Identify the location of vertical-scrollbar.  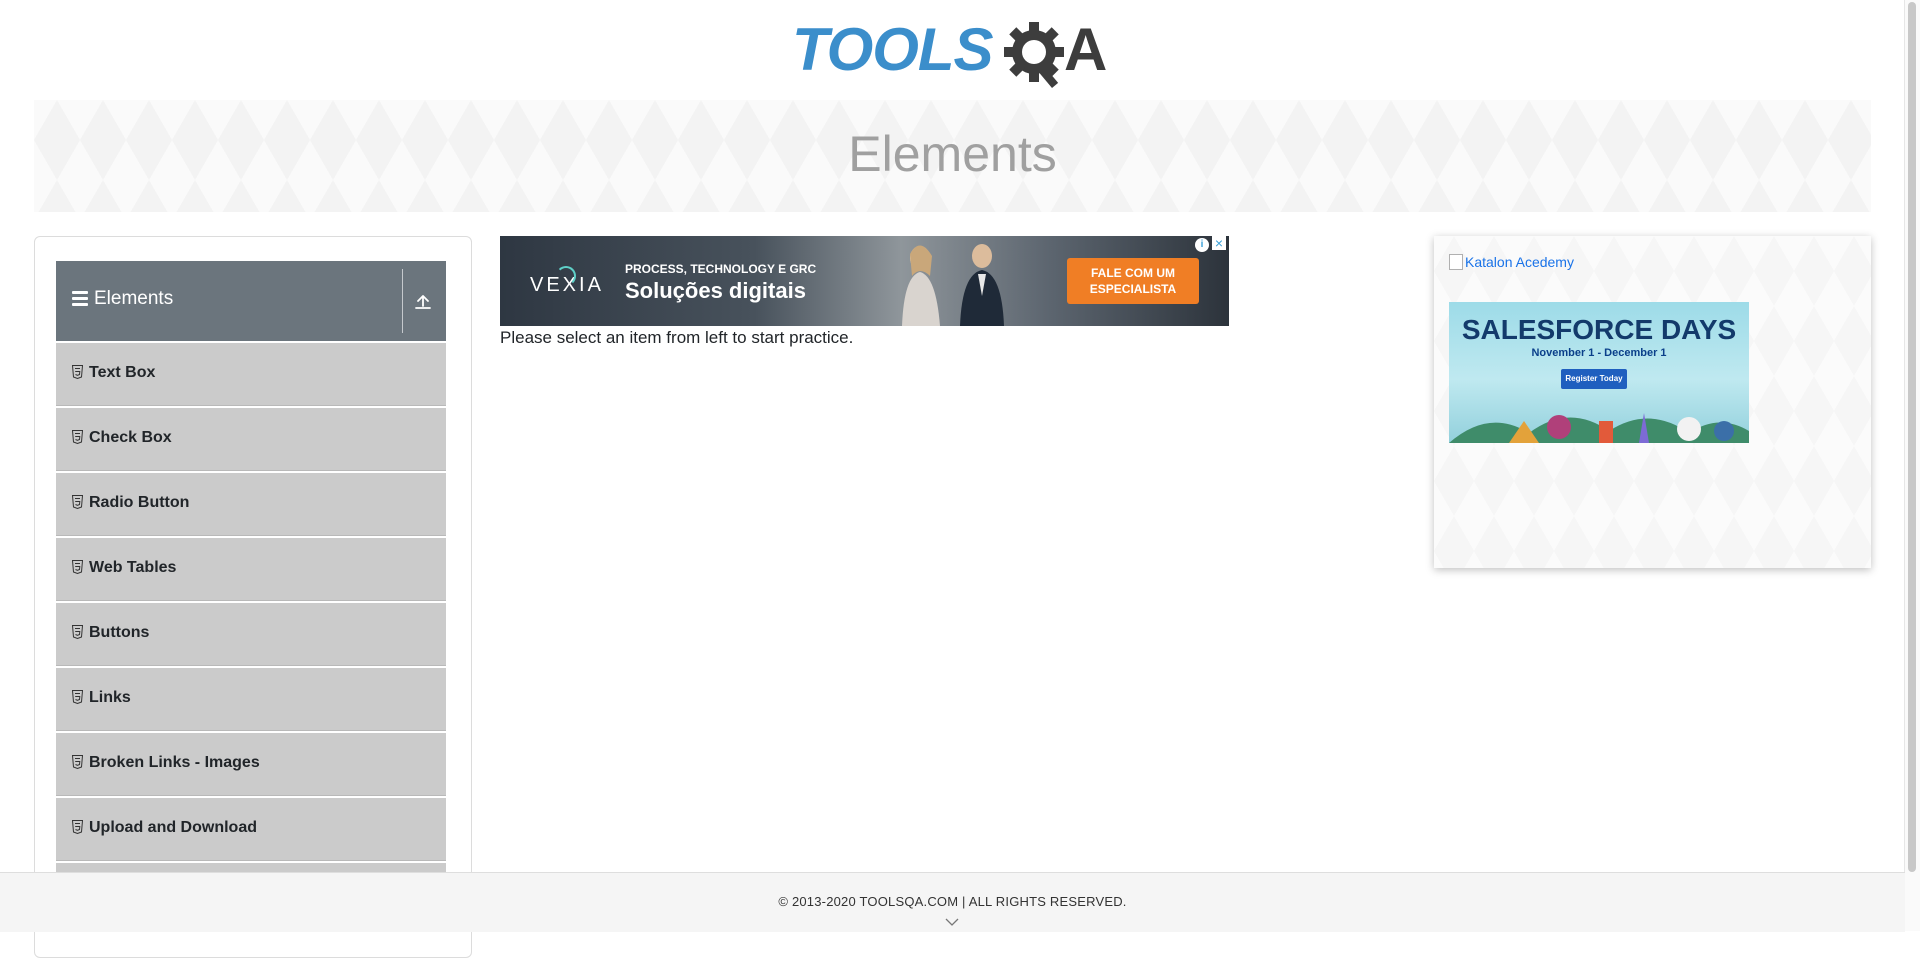
(1912, 465).